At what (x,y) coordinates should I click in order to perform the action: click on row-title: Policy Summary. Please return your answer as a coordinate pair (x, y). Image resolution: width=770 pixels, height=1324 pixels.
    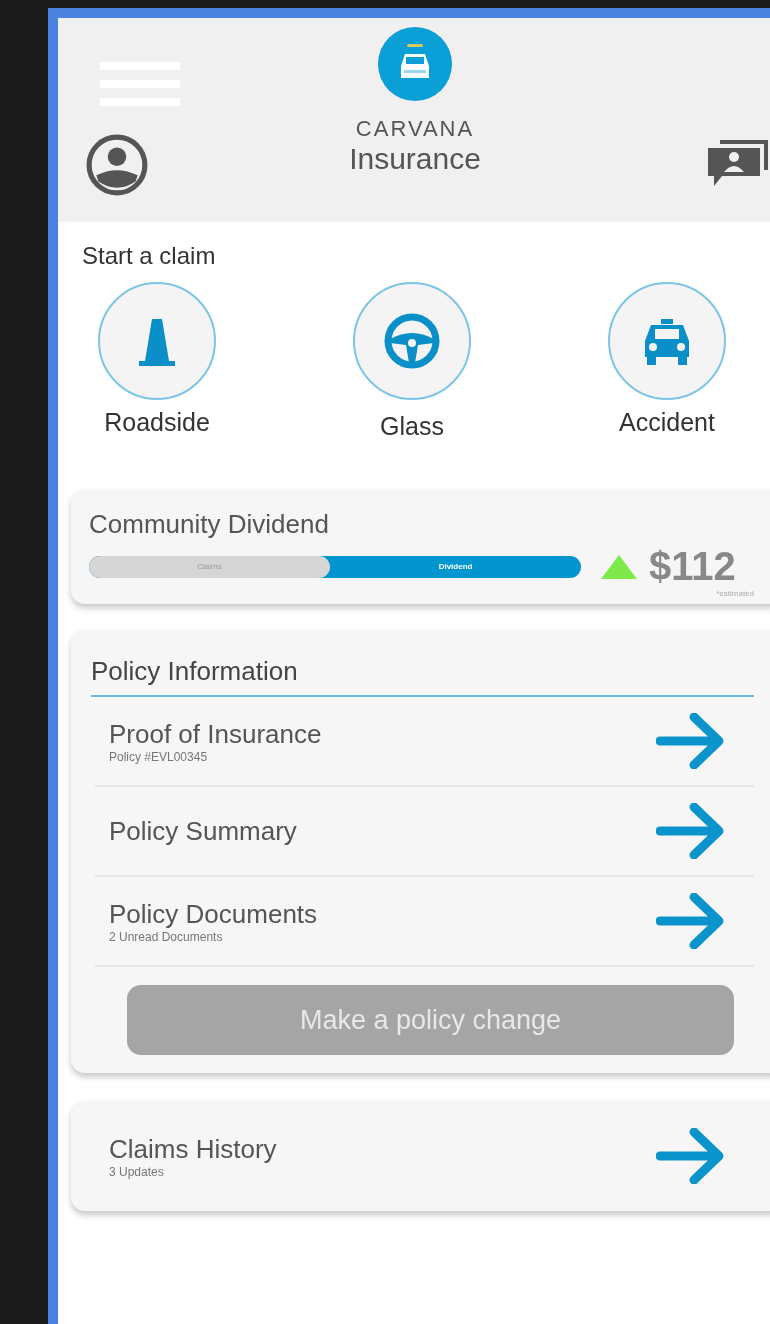
    Looking at the image, I should click on (203, 831).